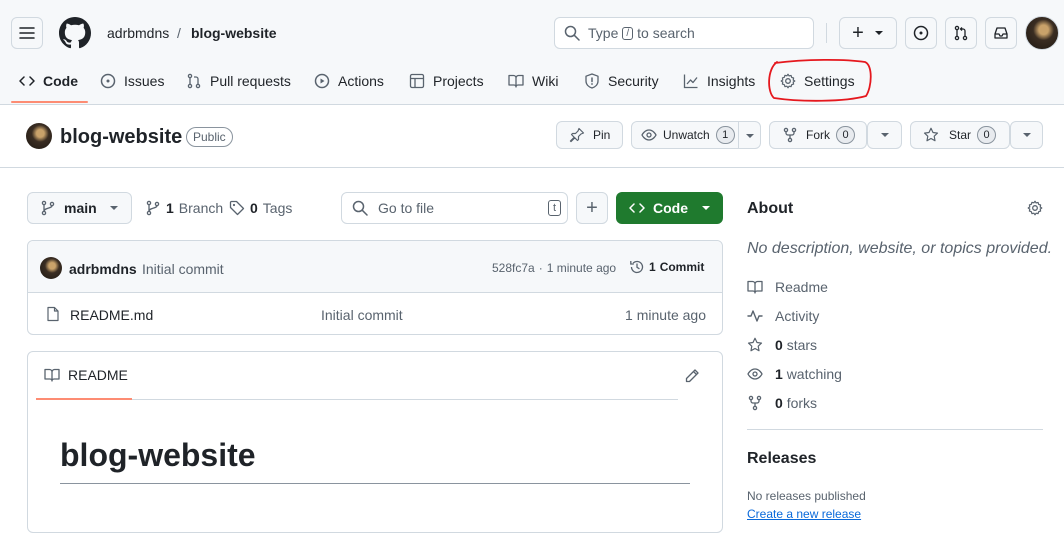  I want to click on branch-name: main, so click(80, 208).